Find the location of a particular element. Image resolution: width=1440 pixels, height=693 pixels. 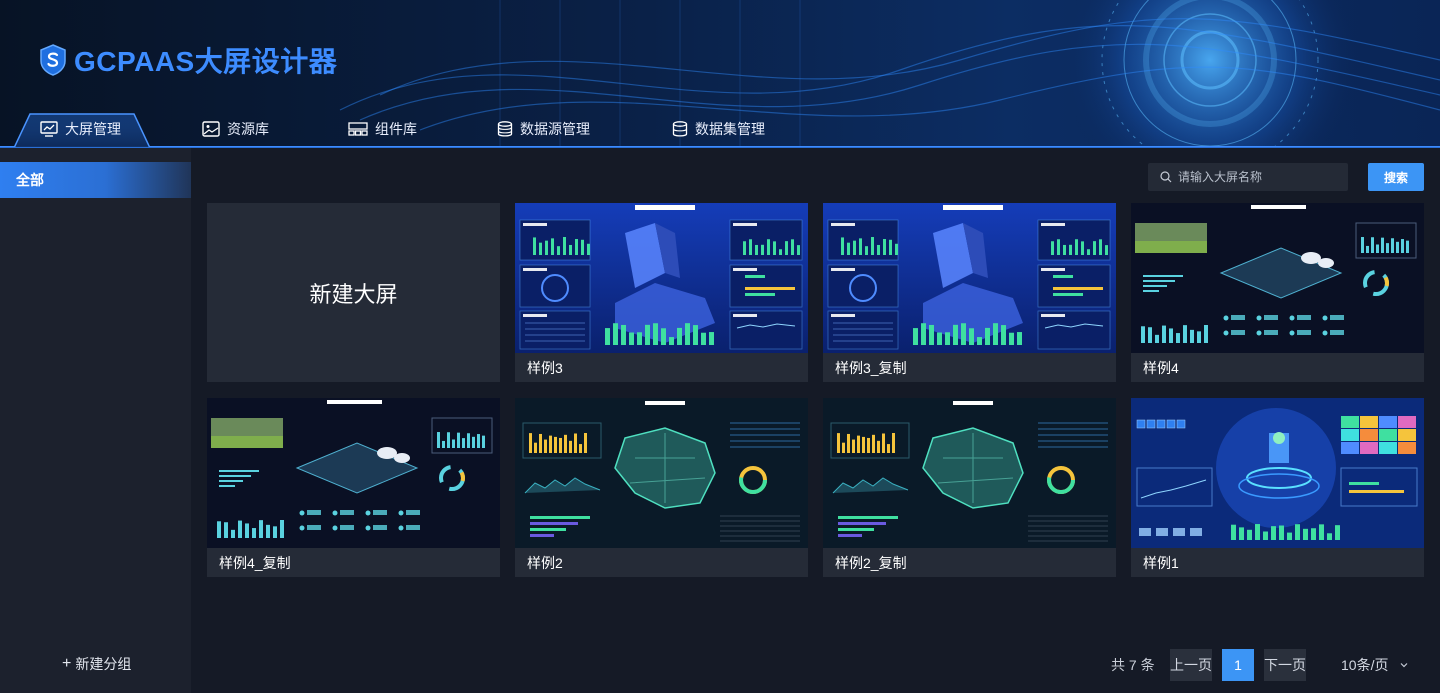

nav-tab-resource-library: 资源库 is located at coordinates (235, 128).